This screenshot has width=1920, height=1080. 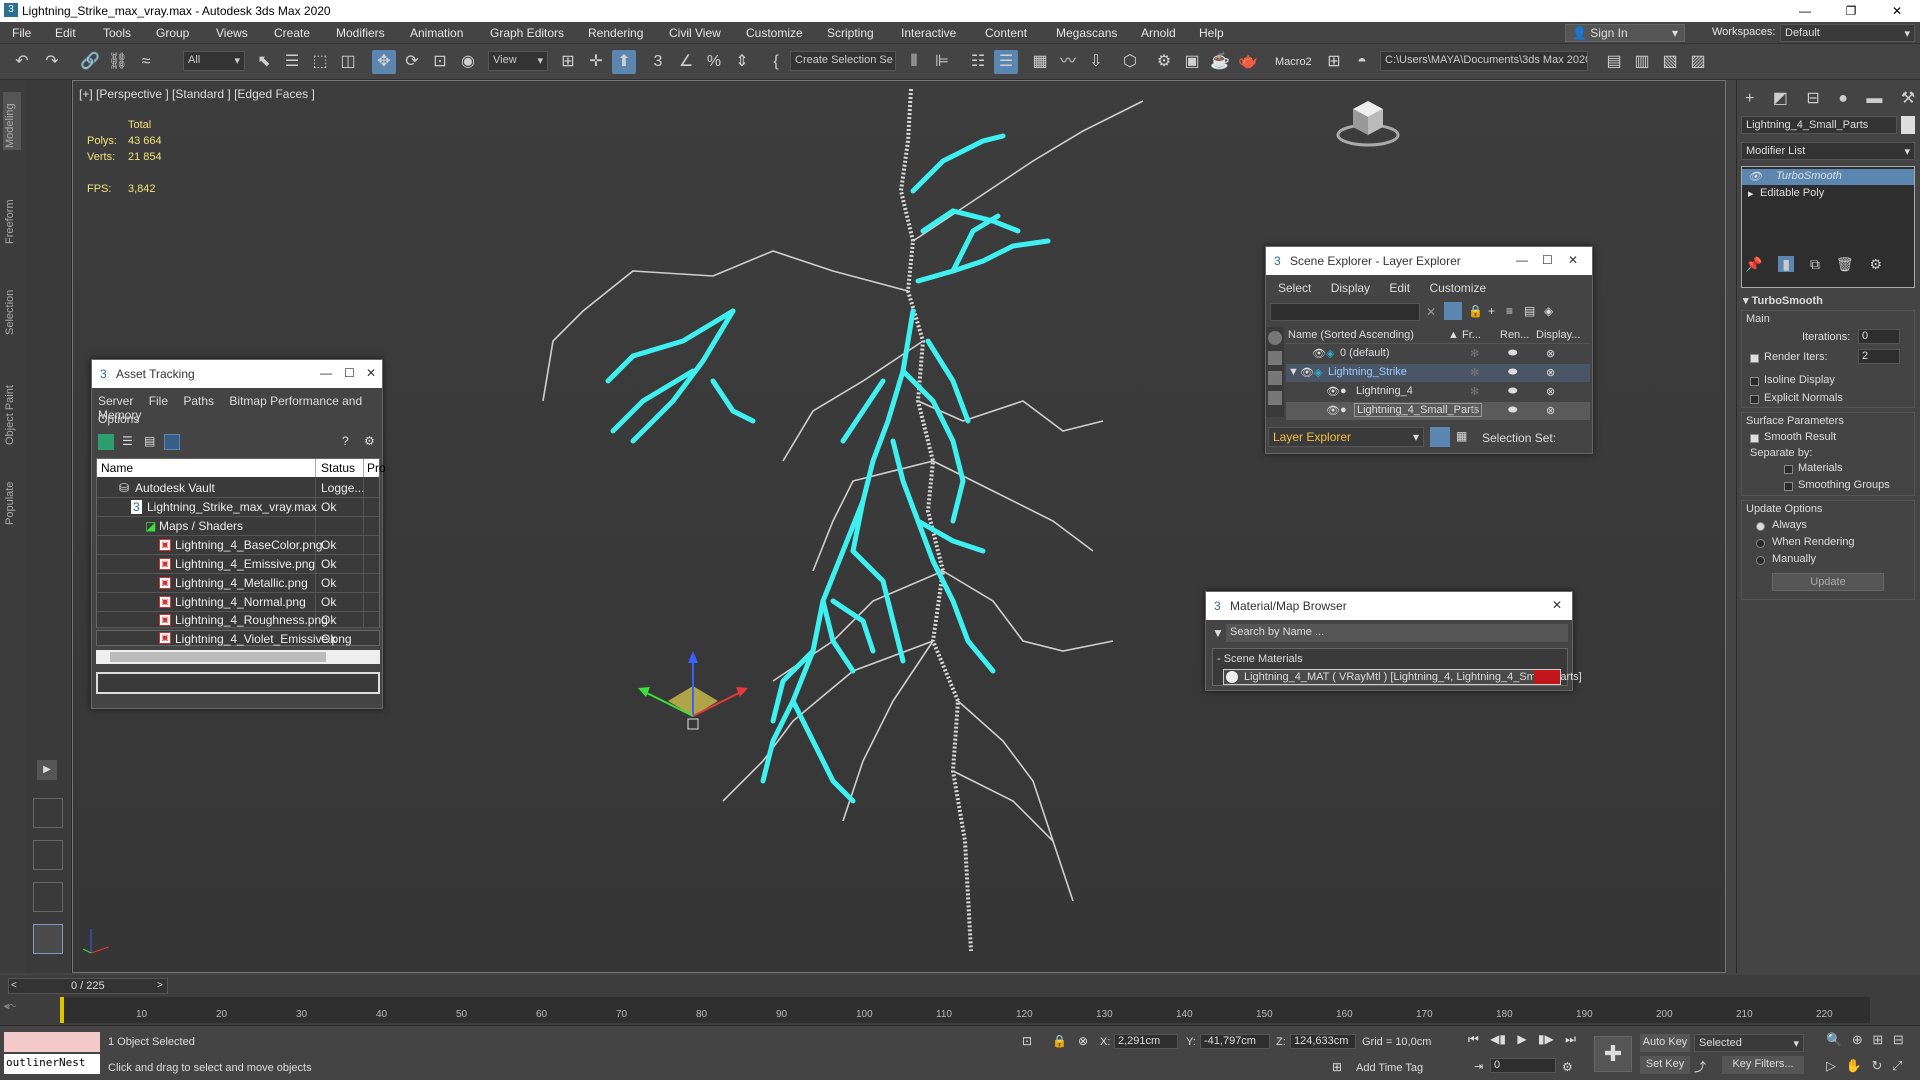 I want to click on next-frame-icon: >, so click(x=160, y=985).